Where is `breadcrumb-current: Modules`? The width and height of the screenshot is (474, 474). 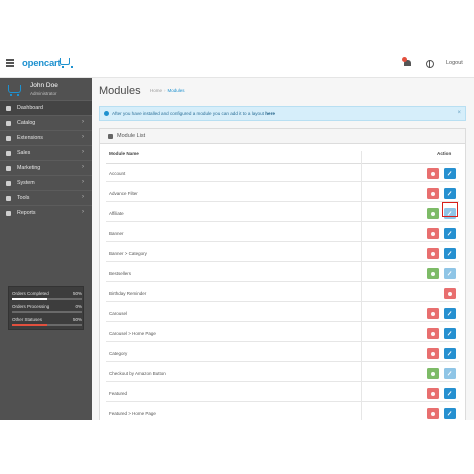
breadcrumb-current: Modules is located at coordinates (176, 90).